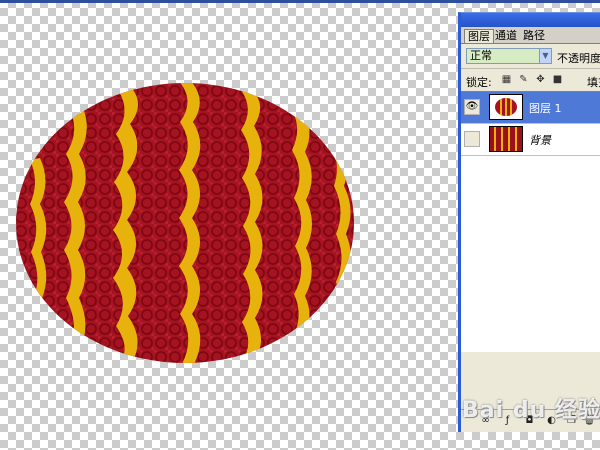  I want to click on blend-row: 正常 ▼ 不透明度, so click(530, 56).